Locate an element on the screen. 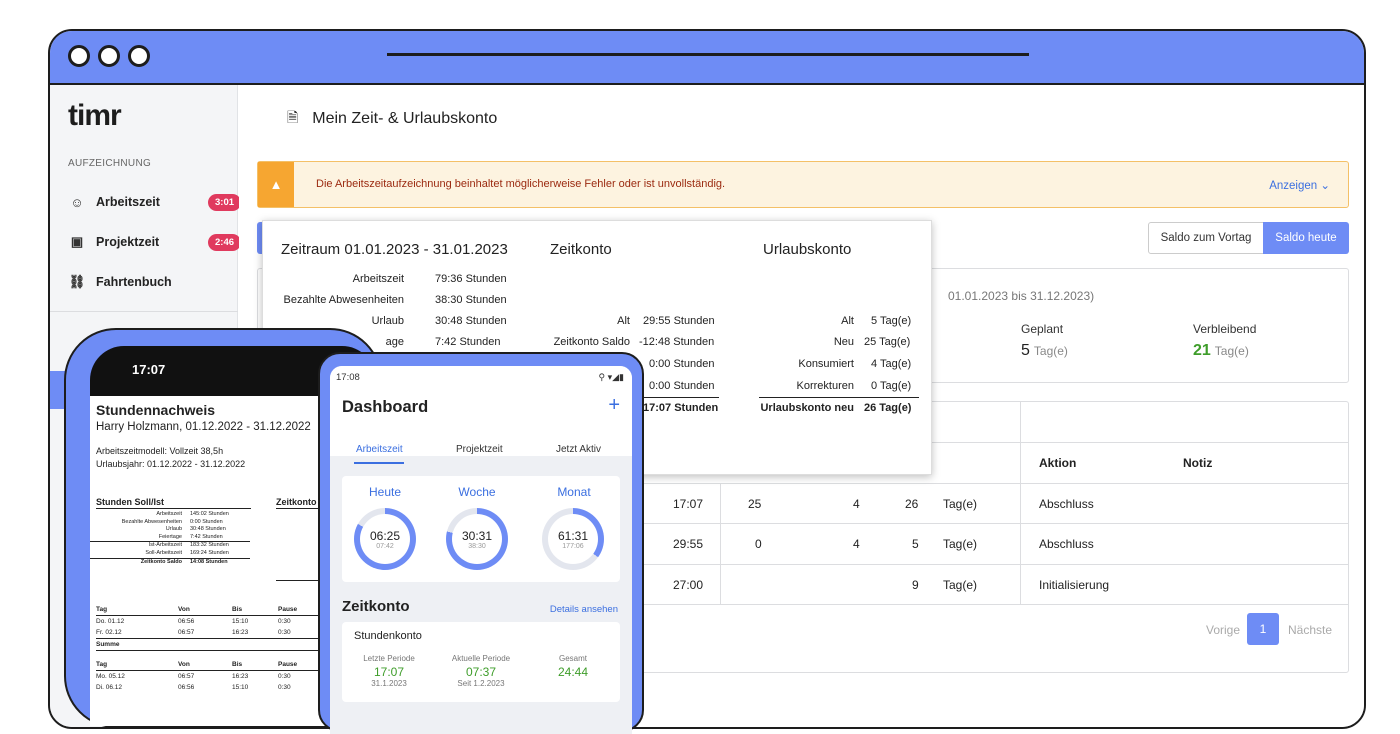 This screenshot has width=1400, height=734. doc-urlaub: Urlaubsjahr: 01.12.2022 - 31.12.2022 is located at coordinates (171, 464).